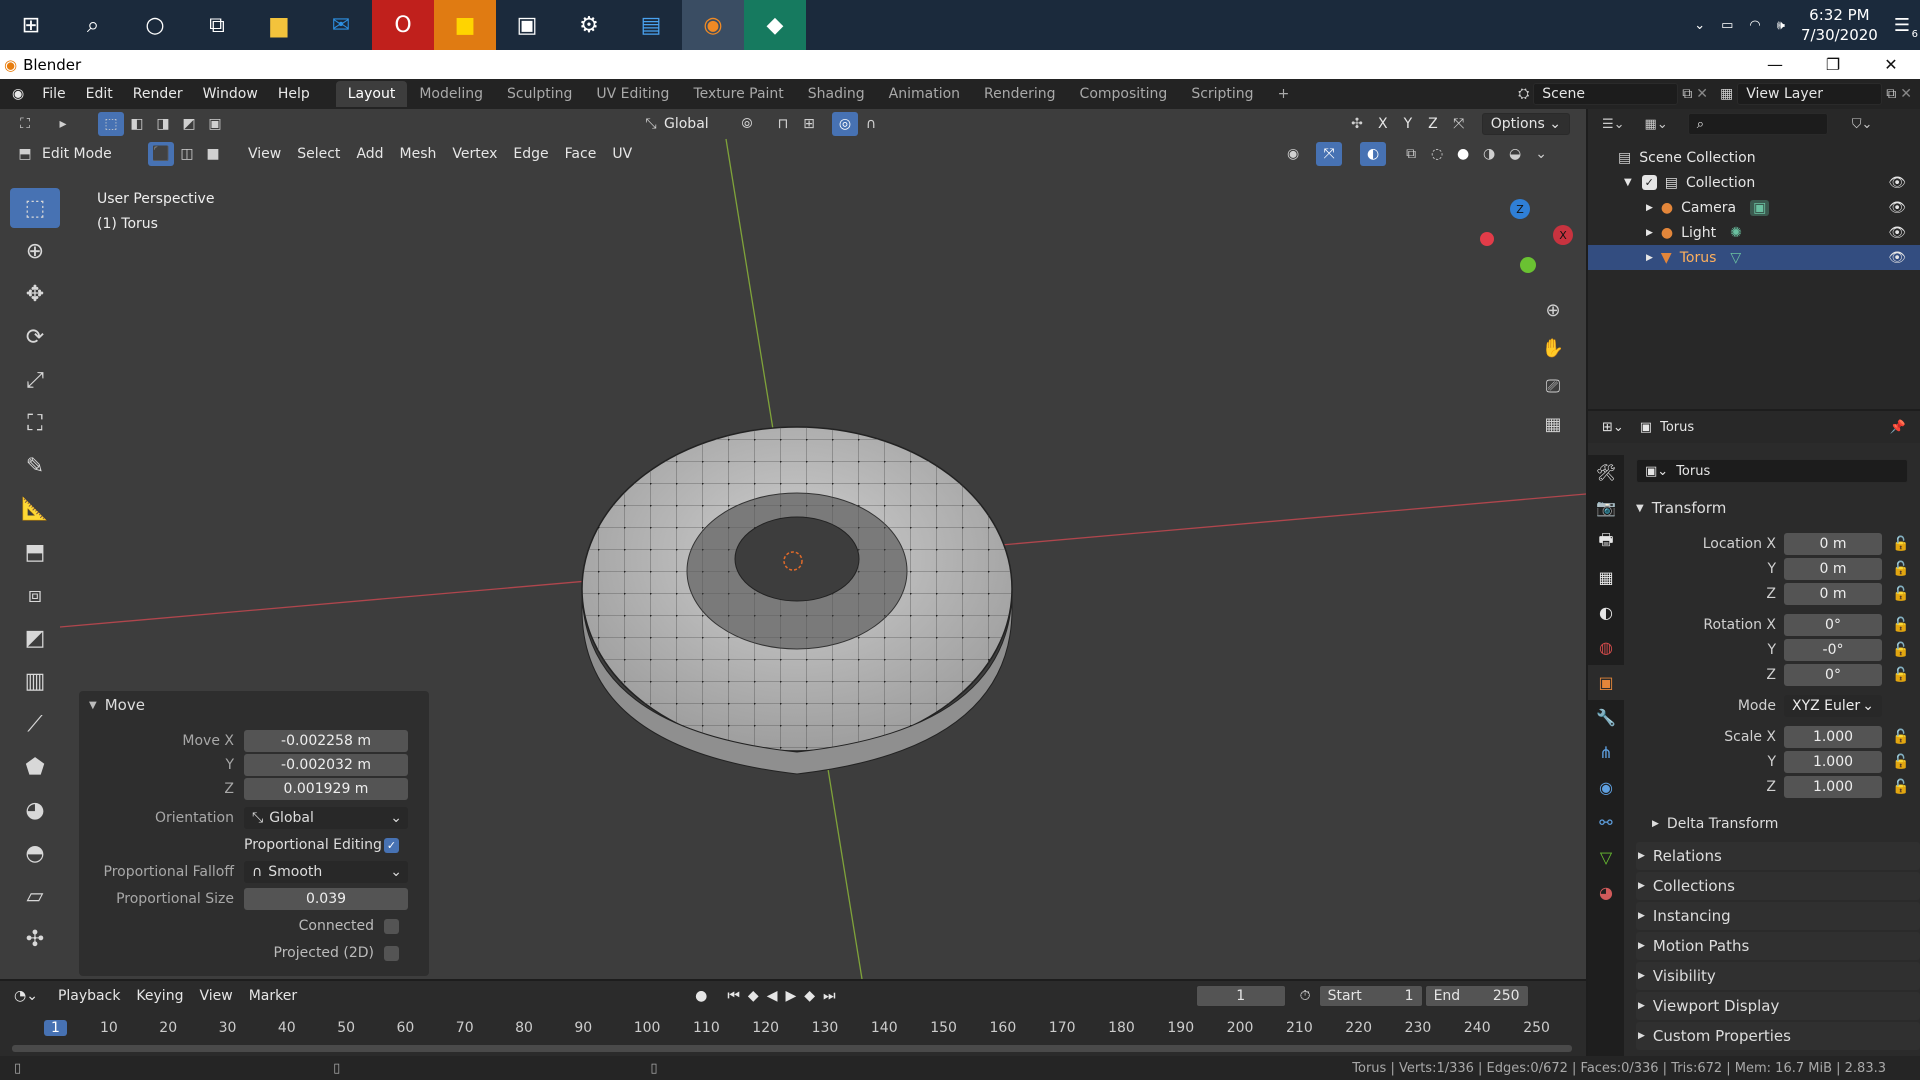 This screenshot has width=1920, height=1080. Describe the element at coordinates (1528, 265) in the screenshot. I see `gizmo-y-icon` at that location.